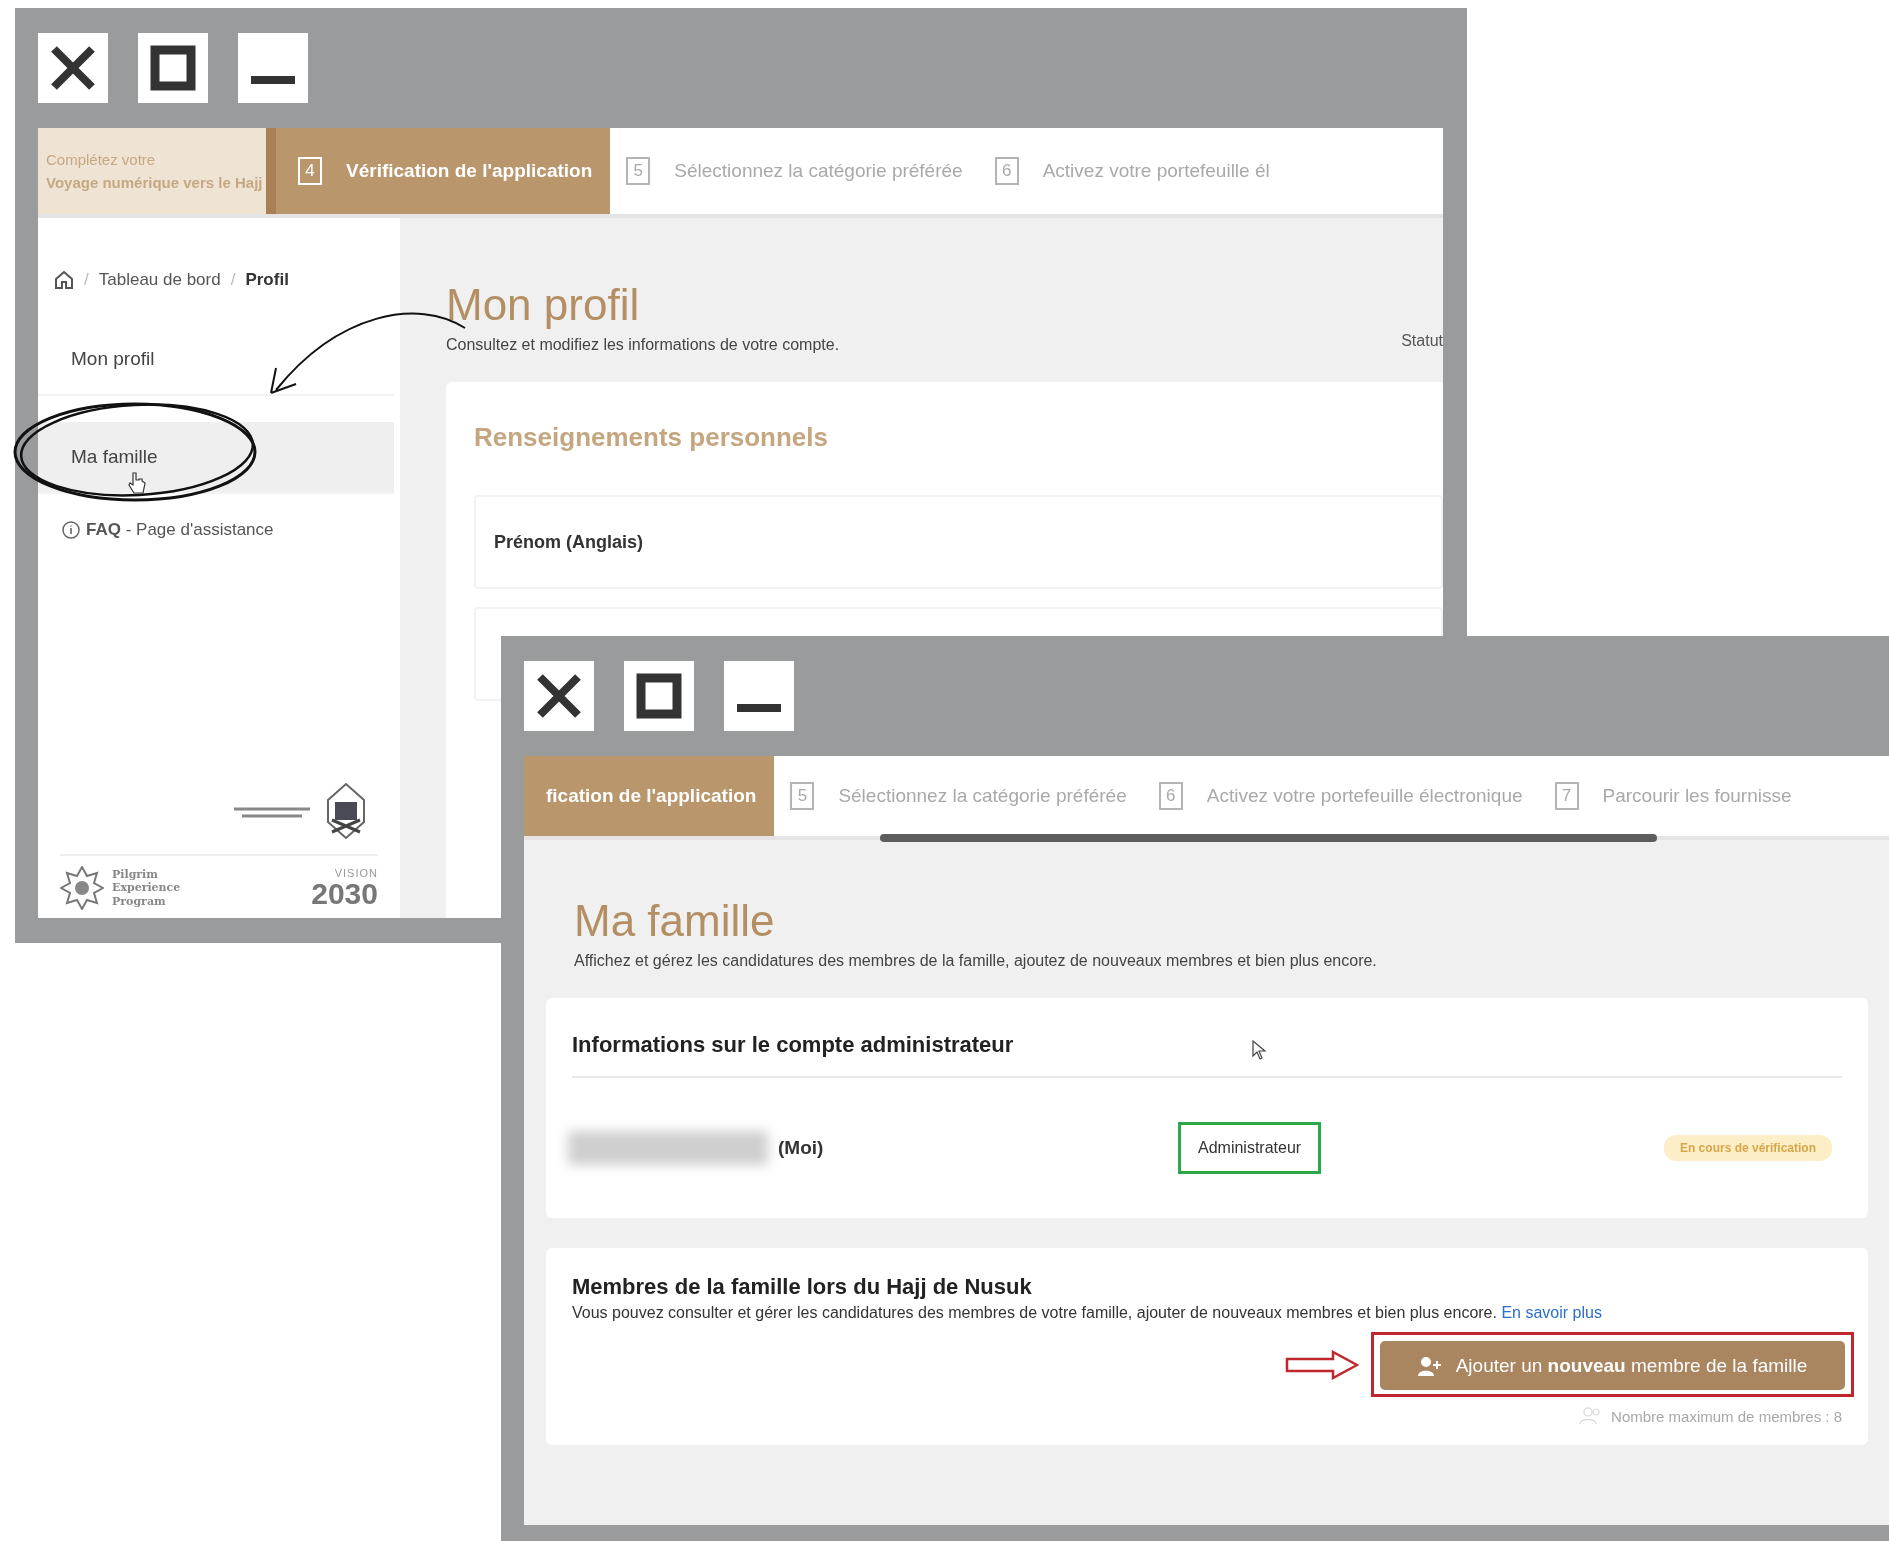 The height and width of the screenshot is (1541, 1889). I want to click on breadcrumb-link: Tableau de bord, so click(159, 280).